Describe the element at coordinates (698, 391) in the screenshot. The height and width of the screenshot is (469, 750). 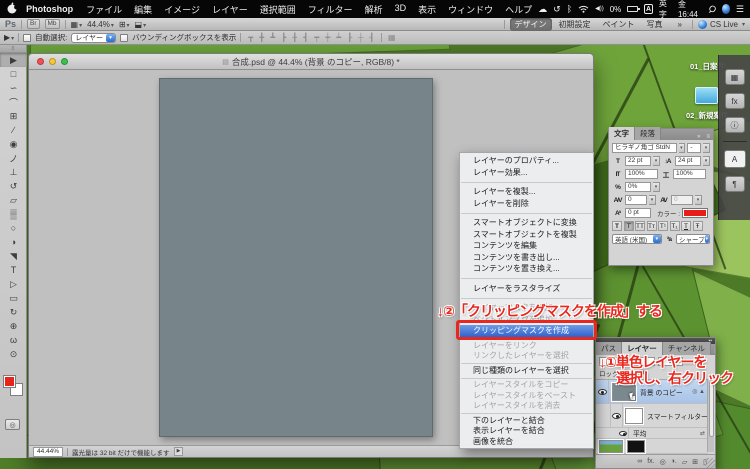
I see `smart-filter-expand-icon: ◎ ▲` at that location.